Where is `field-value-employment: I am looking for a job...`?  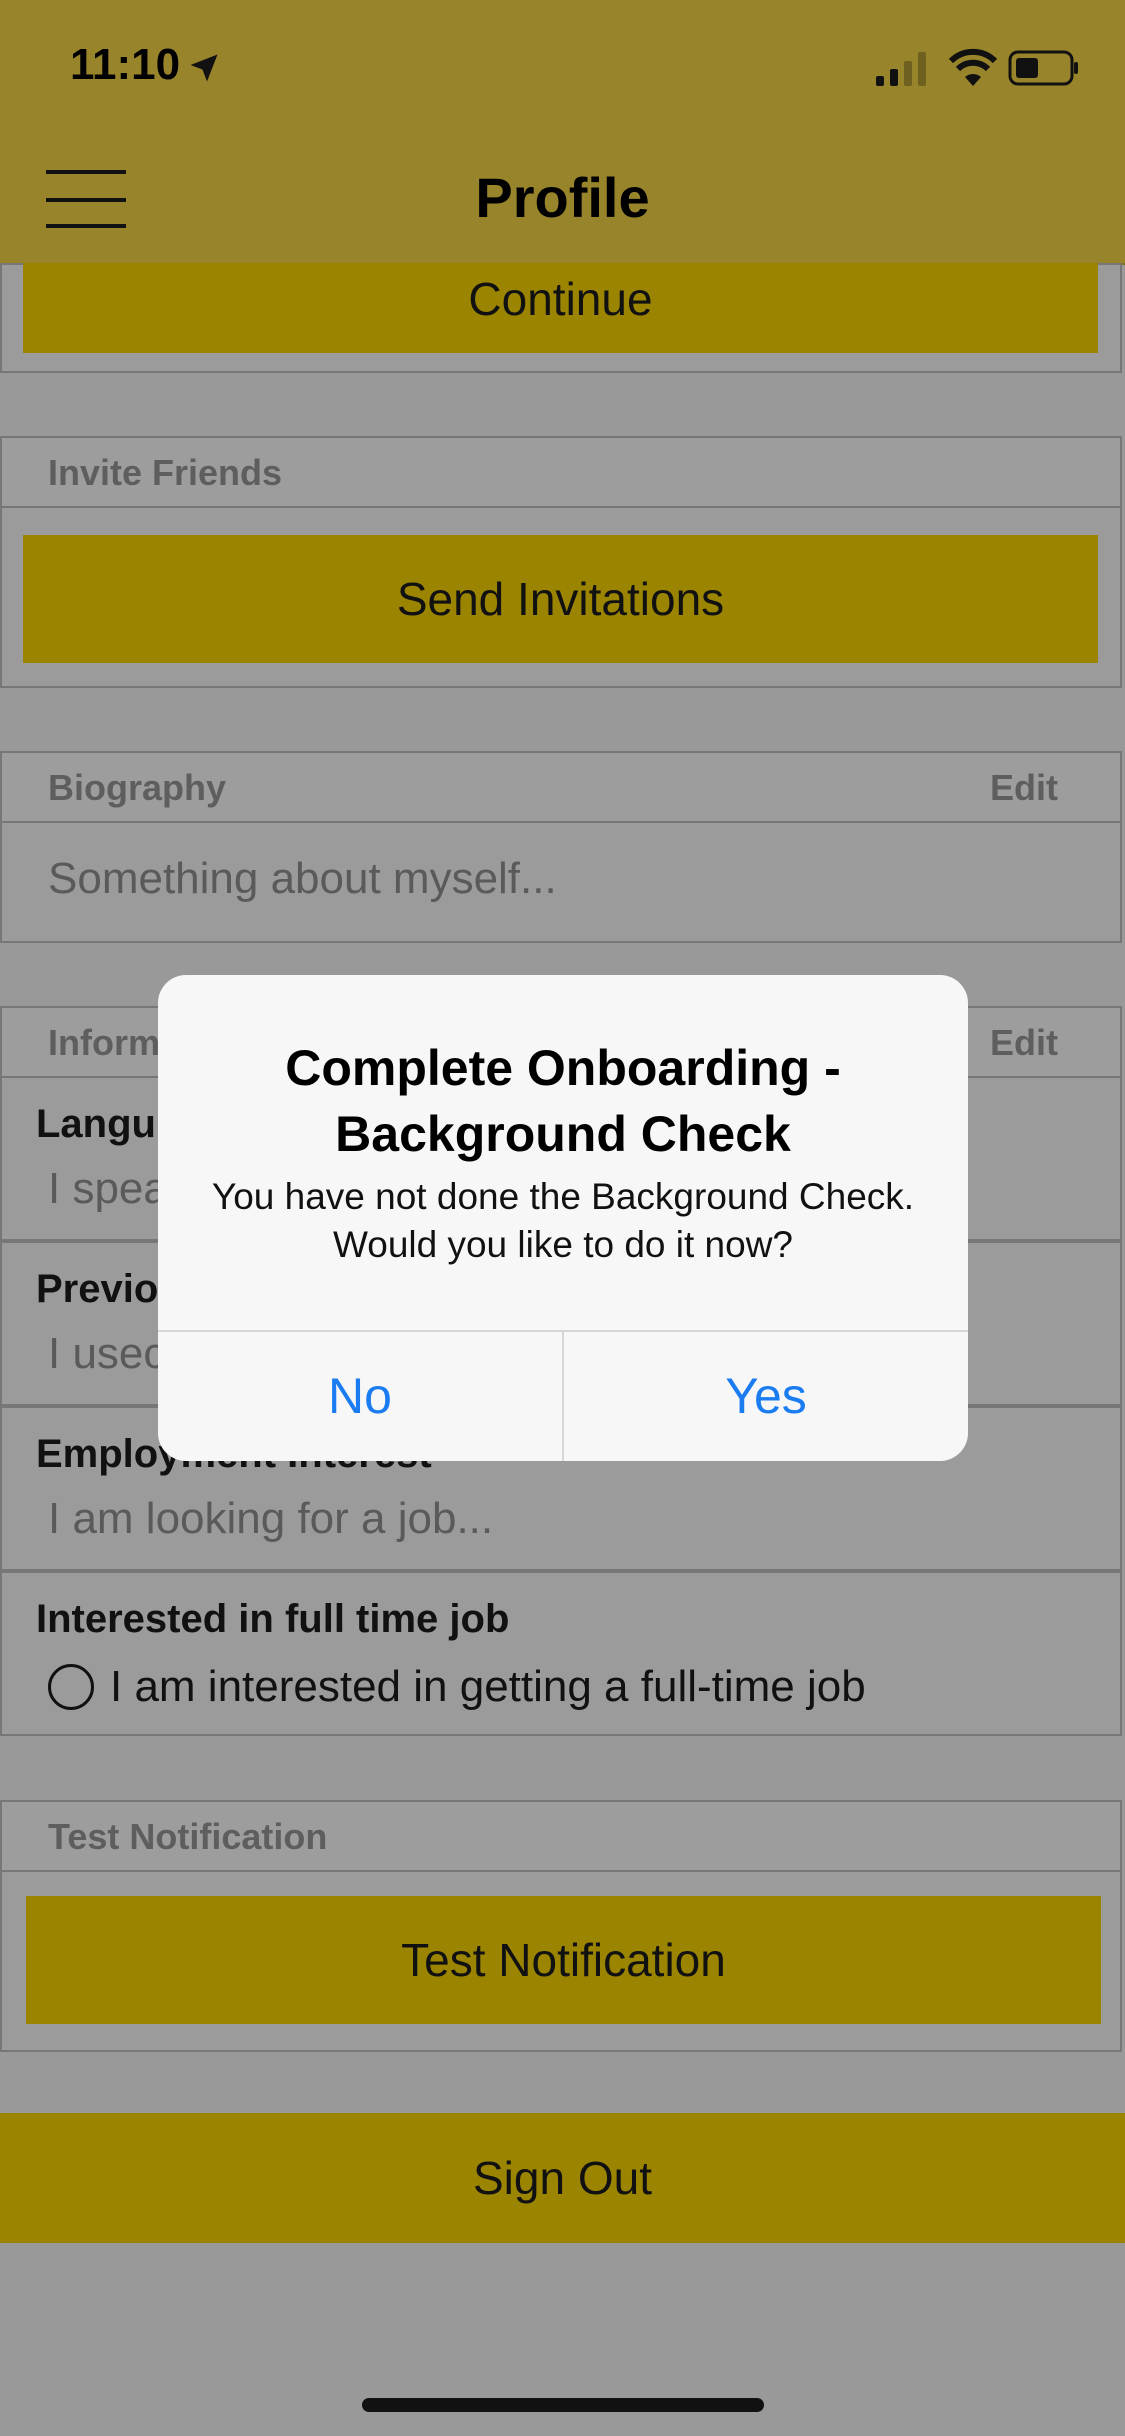
field-value-employment: I am looking for a job... is located at coordinates (271, 1518).